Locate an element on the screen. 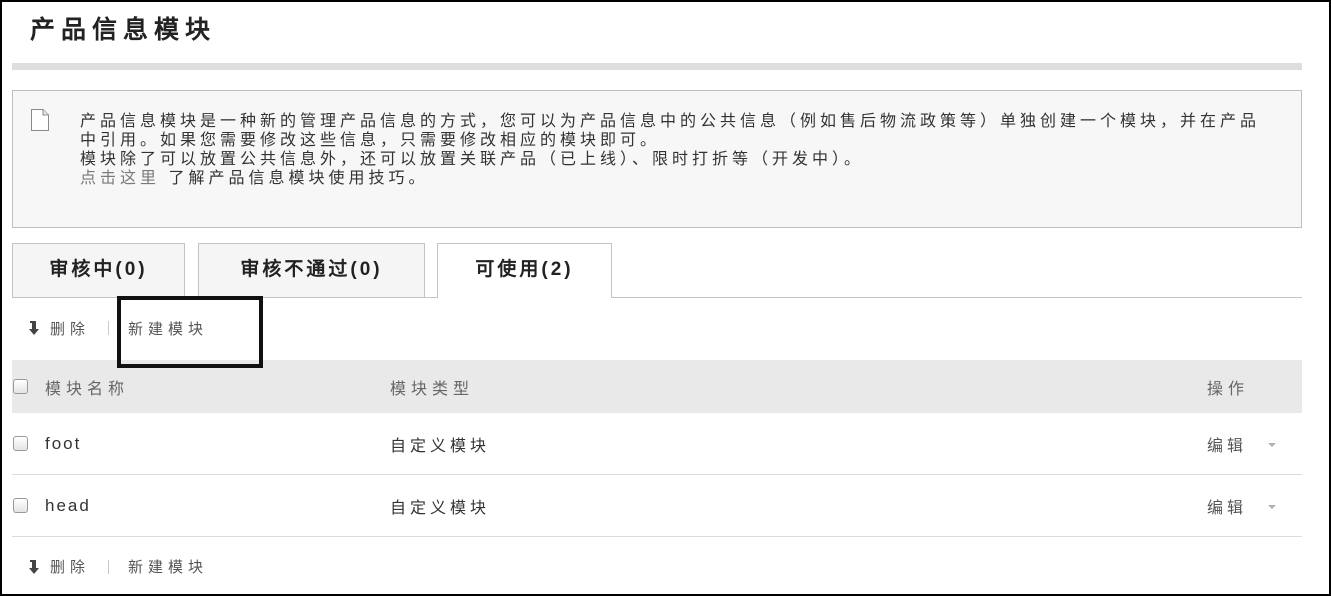 The image size is (1331, 596). tab-label: 审核中(0) is located at coordinates (98, 269).